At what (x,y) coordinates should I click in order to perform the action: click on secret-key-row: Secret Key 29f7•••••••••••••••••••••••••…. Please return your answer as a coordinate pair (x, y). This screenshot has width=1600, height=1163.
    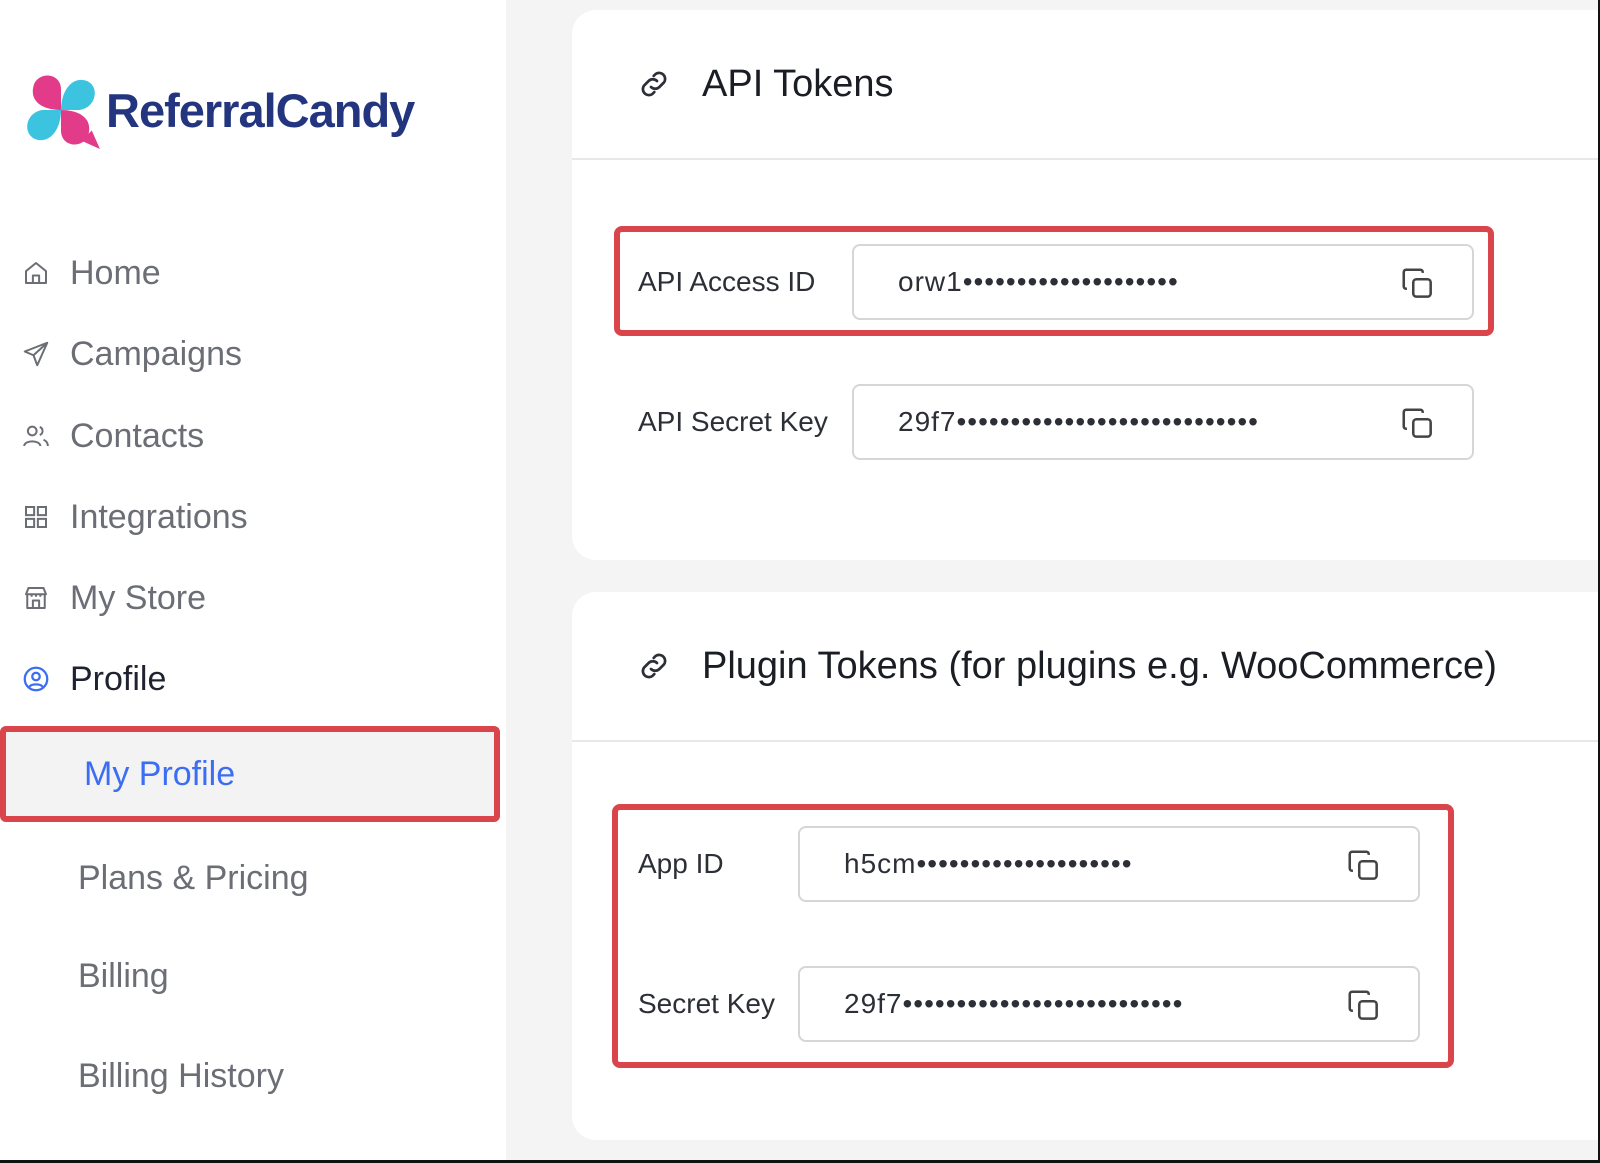
    Looking at the image, I should click on (1038, 1004).